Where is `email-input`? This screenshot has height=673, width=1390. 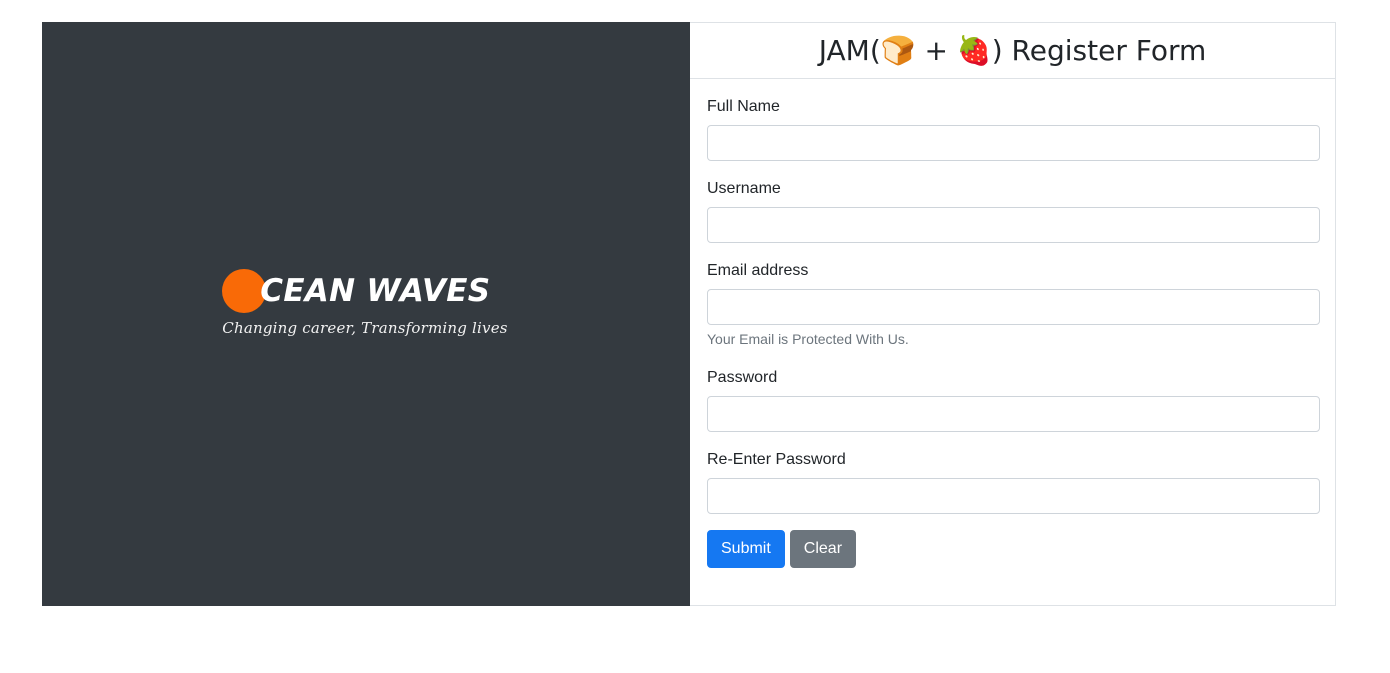
email-input is located at coordinates (1013, 307).